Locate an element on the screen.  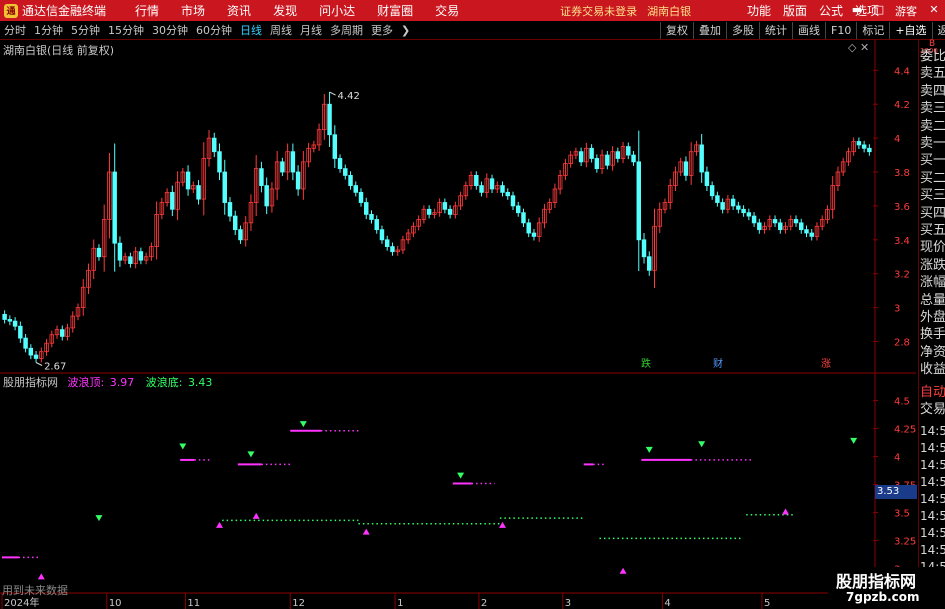
quote-tab: 自动 is located at coordinates (932, 392).